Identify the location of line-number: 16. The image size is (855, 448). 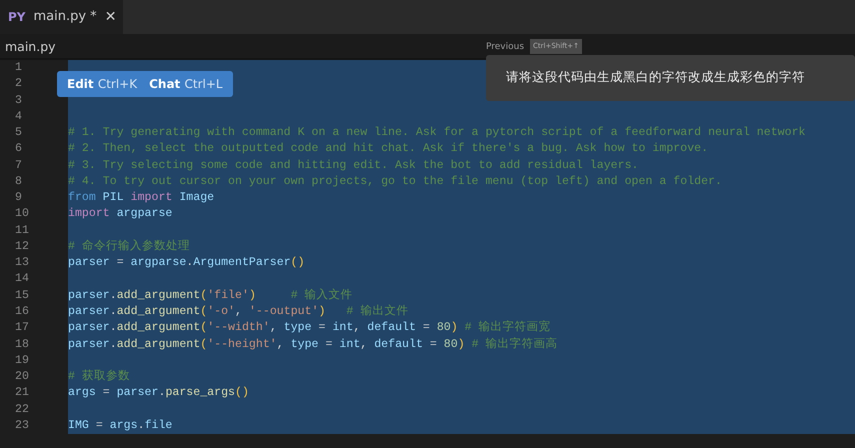
(22, 312).